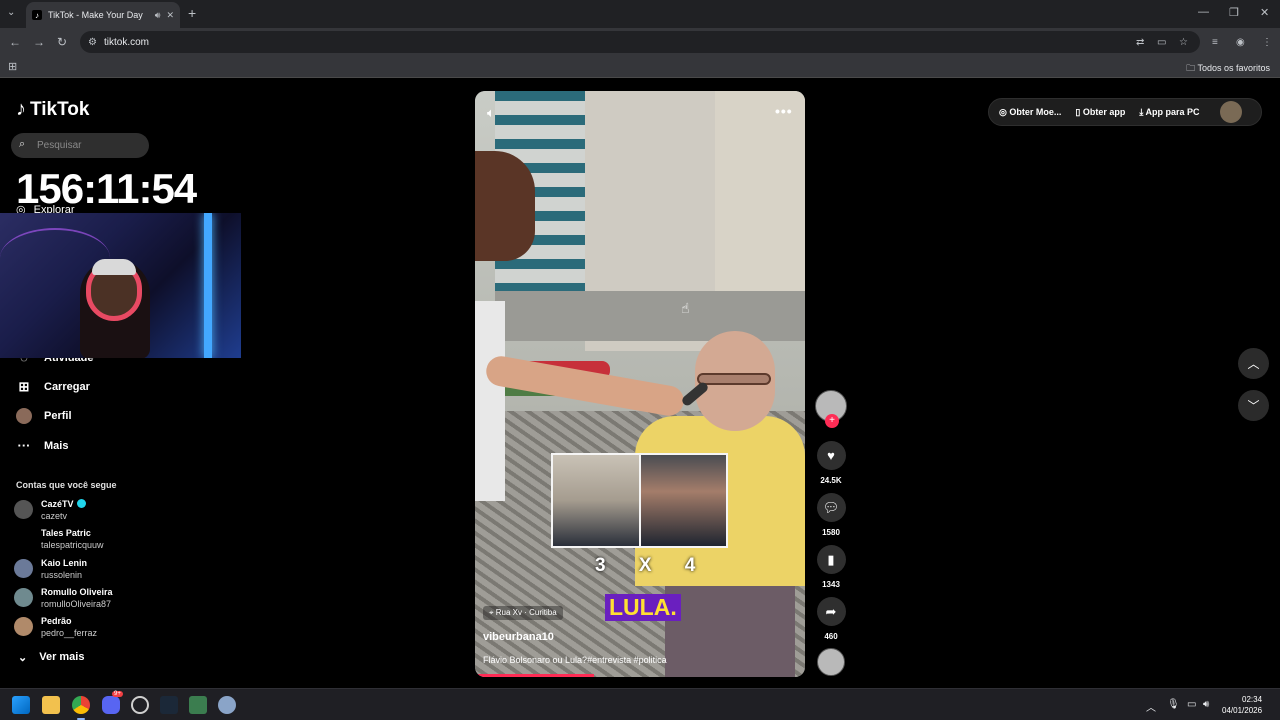  Describe the element at coordinates (1267, 42) in the screenshot. I see `menu-kebab-icon: ⋮` at that location.